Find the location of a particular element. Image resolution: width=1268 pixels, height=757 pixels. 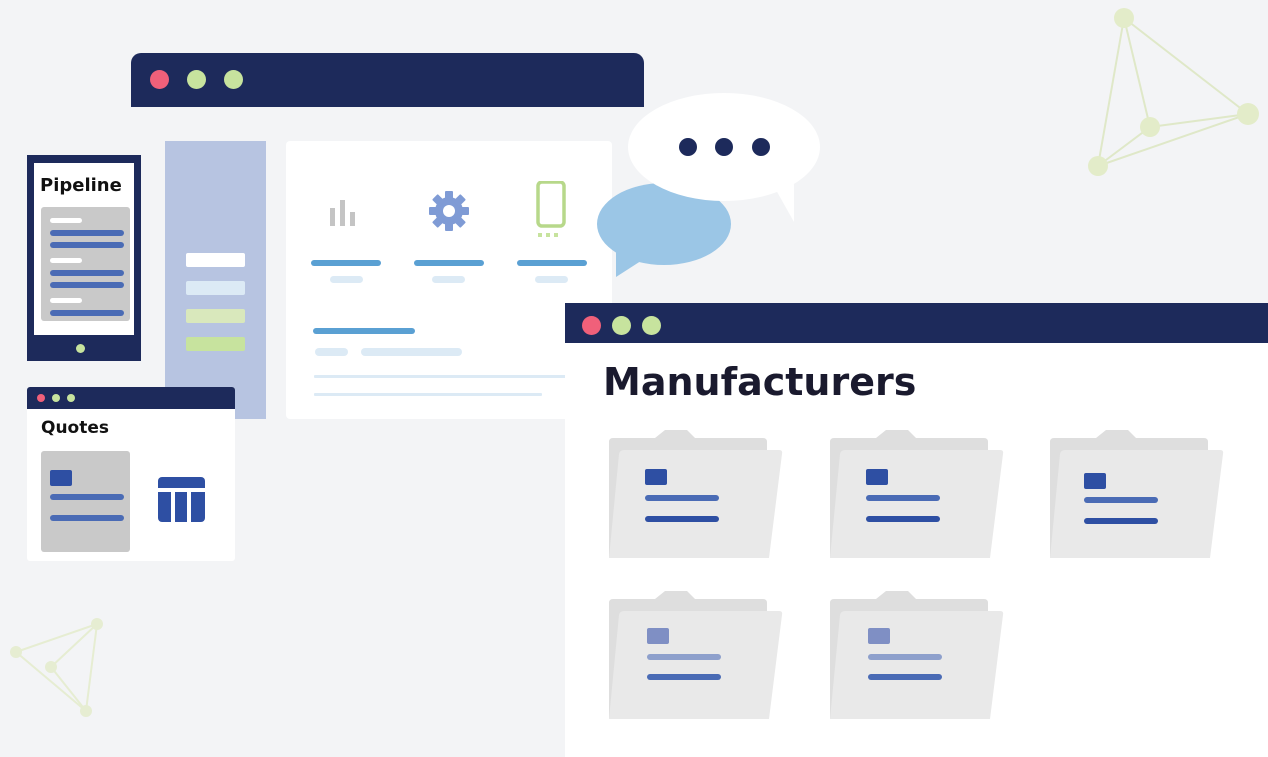

content-heading-line is located at coordinates (364, 331).